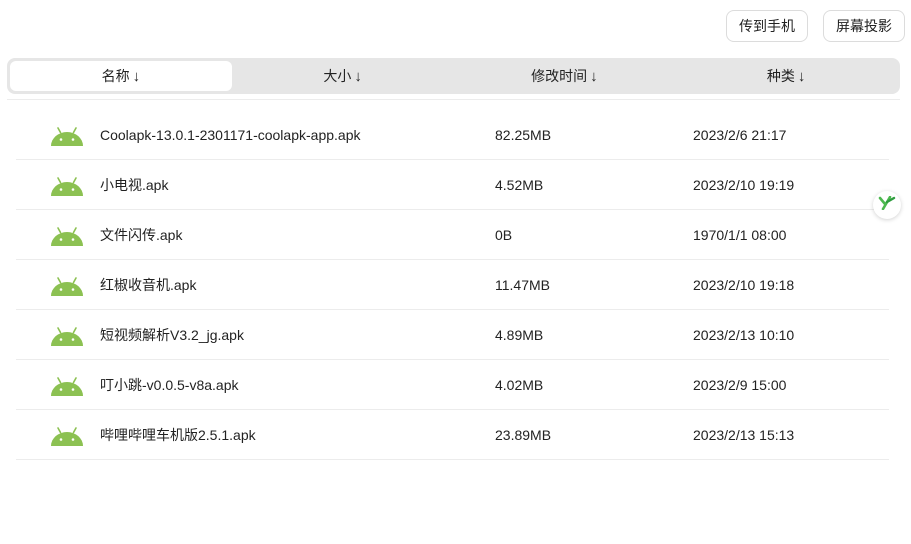 The width and height of the screenshot is (911, 544). I want to click on sort-tab-label: 修改时间, so click(559, 76).